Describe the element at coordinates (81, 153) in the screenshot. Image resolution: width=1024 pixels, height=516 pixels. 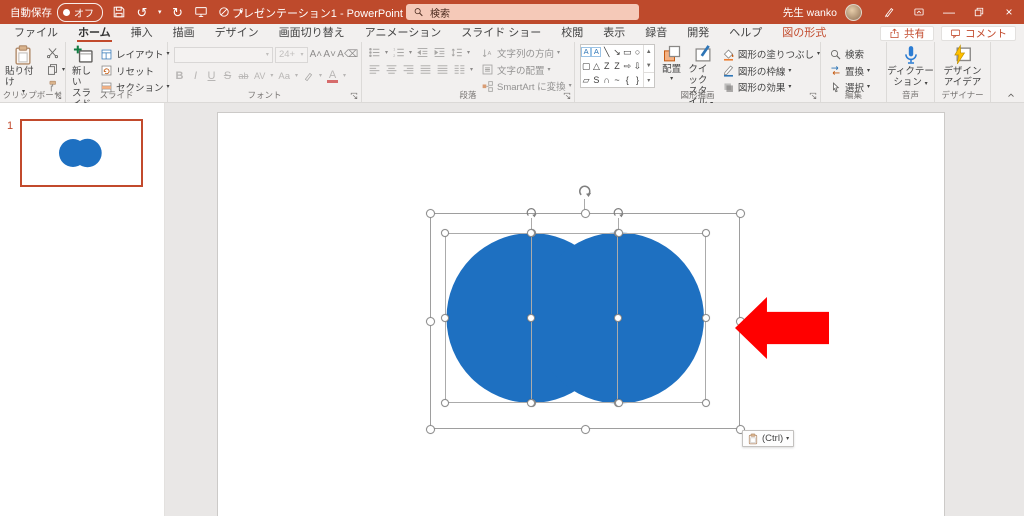
I see `slide-thumbnail` at that location.